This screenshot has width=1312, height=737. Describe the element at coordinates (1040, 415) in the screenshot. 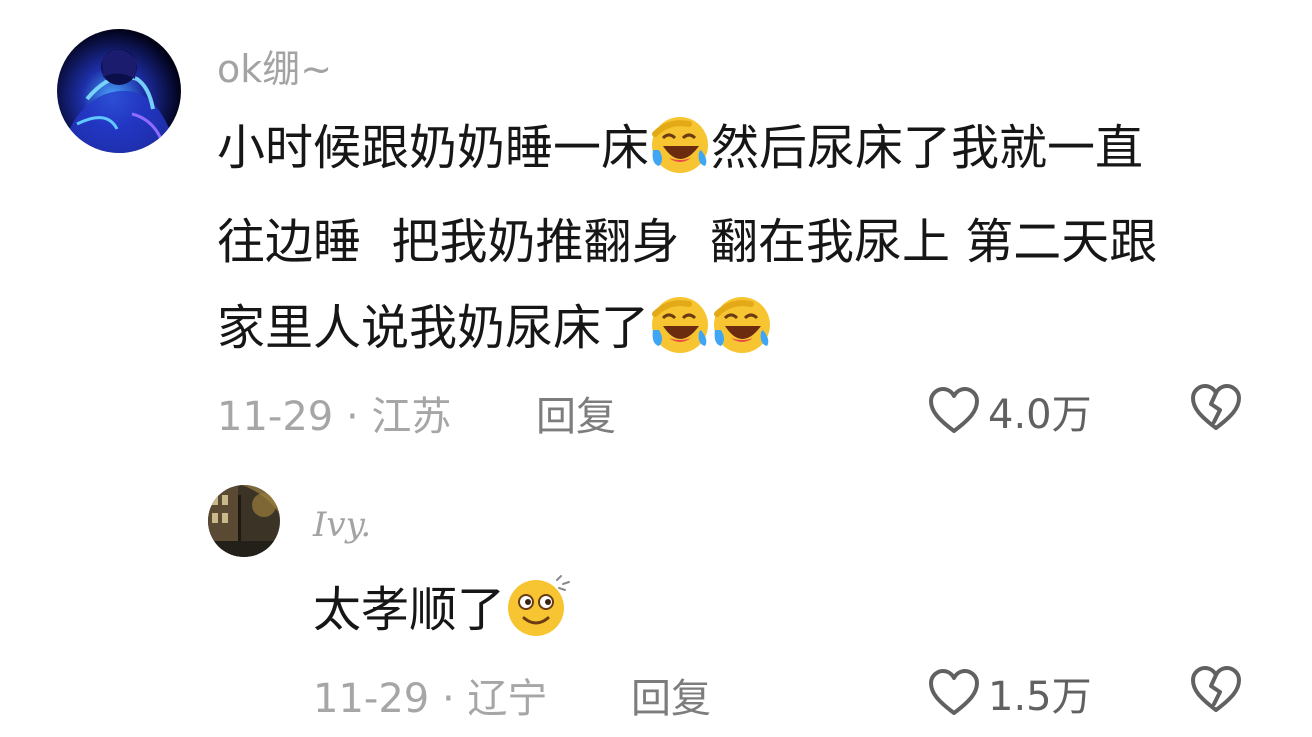

I see `like-count: 4.0万` at that location.